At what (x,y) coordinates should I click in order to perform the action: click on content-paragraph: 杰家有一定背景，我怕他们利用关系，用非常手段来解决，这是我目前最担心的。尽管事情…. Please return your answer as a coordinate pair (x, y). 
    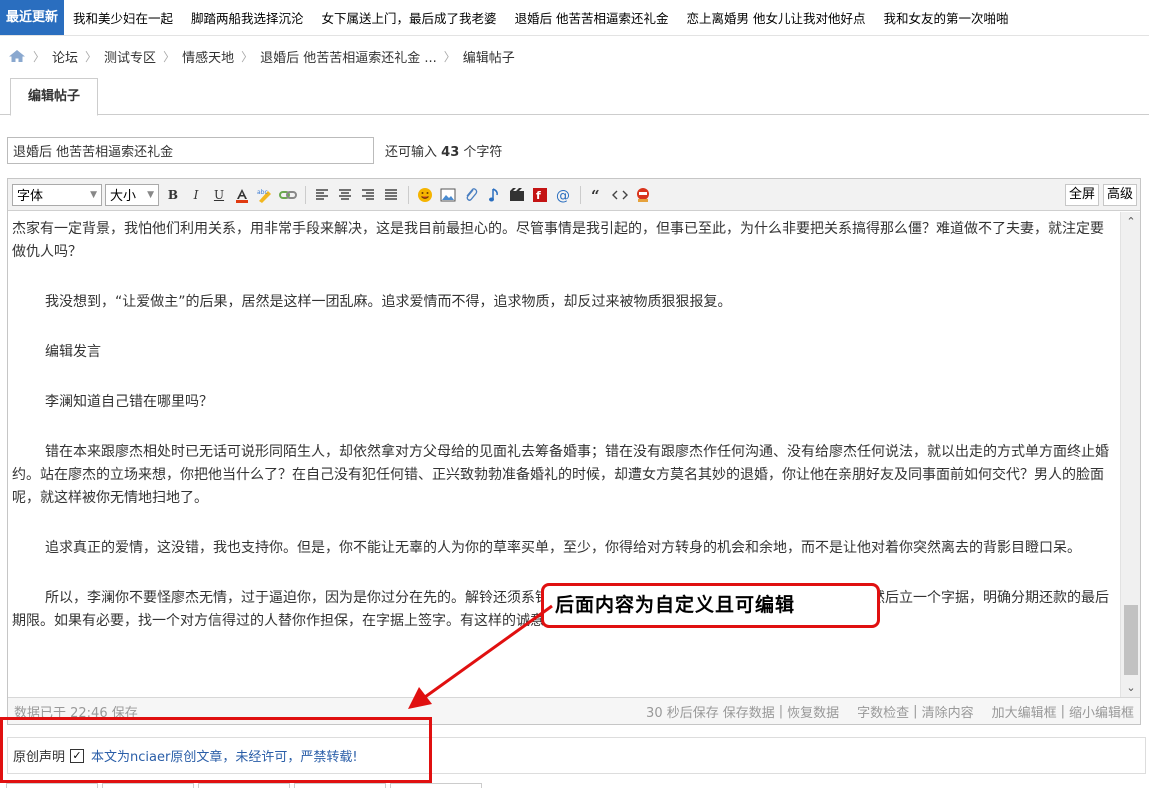
    Looking at the image, I should click on (558, 240).